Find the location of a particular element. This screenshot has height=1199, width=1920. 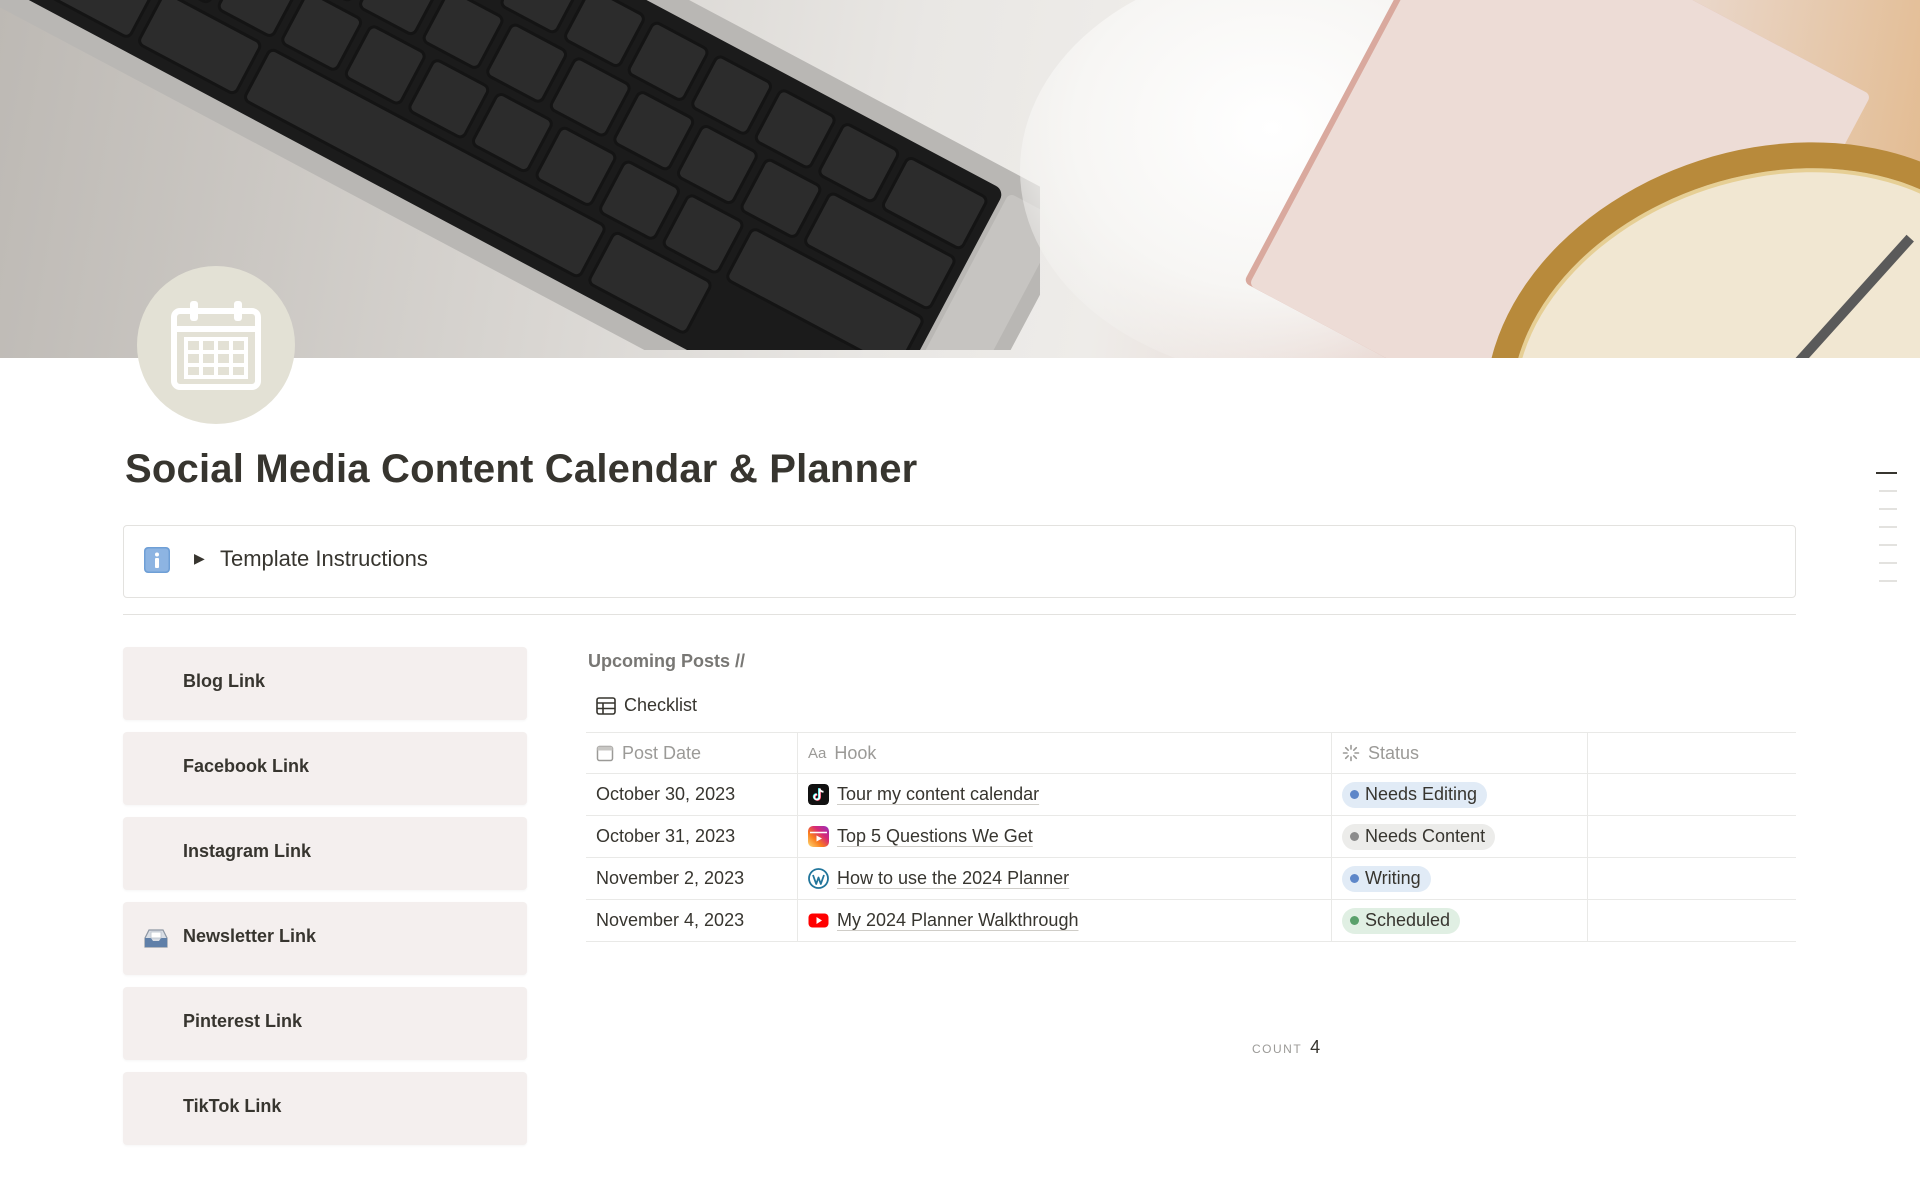

link-label: Pinterest Link is located at coordinates (243, 1021).